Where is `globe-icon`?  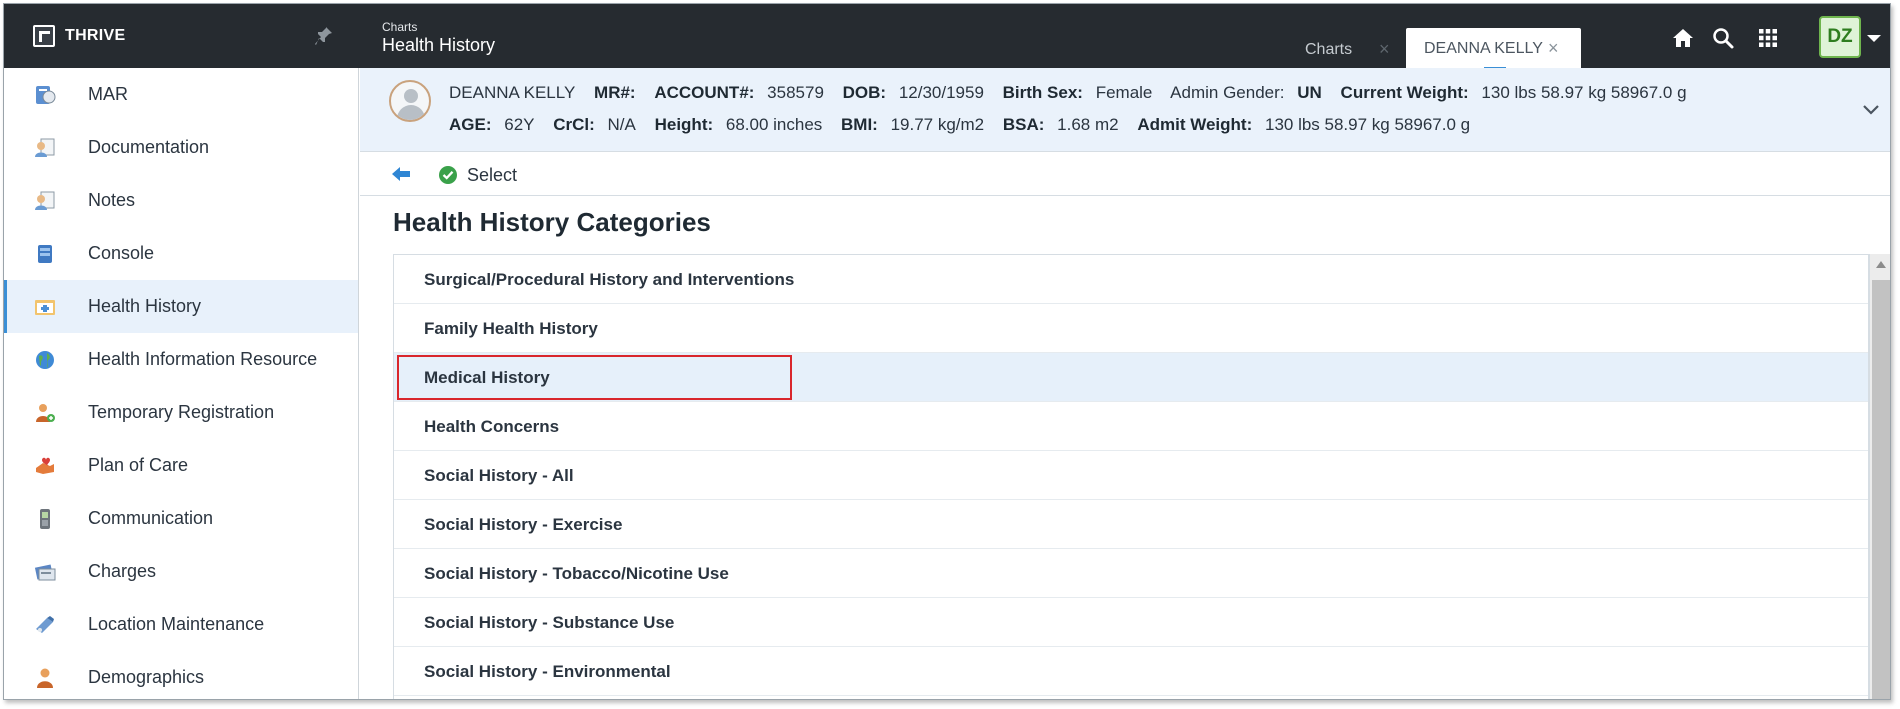 globe-icon is located at coordinates (45, 360).